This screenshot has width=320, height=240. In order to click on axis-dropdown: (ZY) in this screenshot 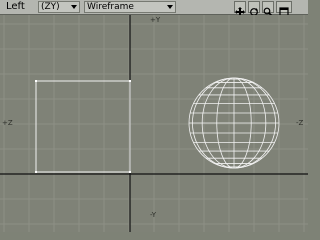, I will do `click(59, 7)`.